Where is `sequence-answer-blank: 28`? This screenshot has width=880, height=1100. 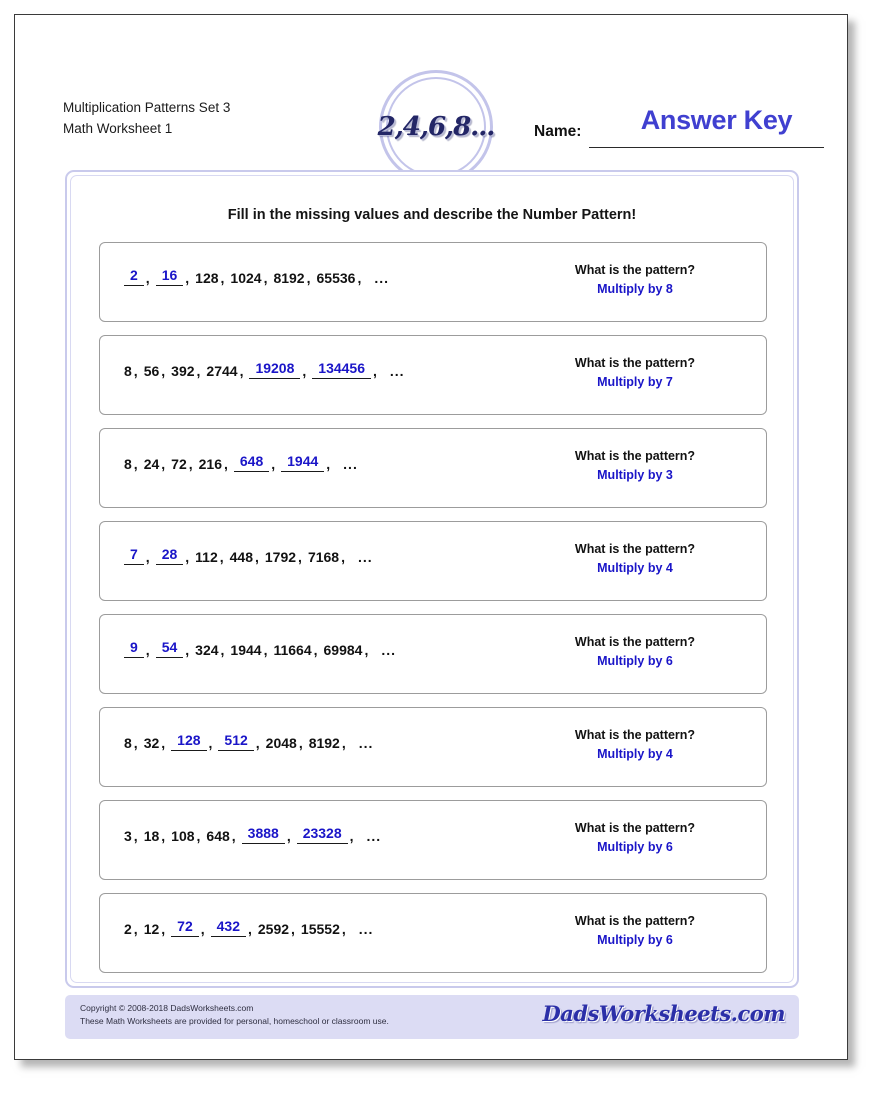 sequence-answer-blank: 28 is located at coordinates (169, 555).